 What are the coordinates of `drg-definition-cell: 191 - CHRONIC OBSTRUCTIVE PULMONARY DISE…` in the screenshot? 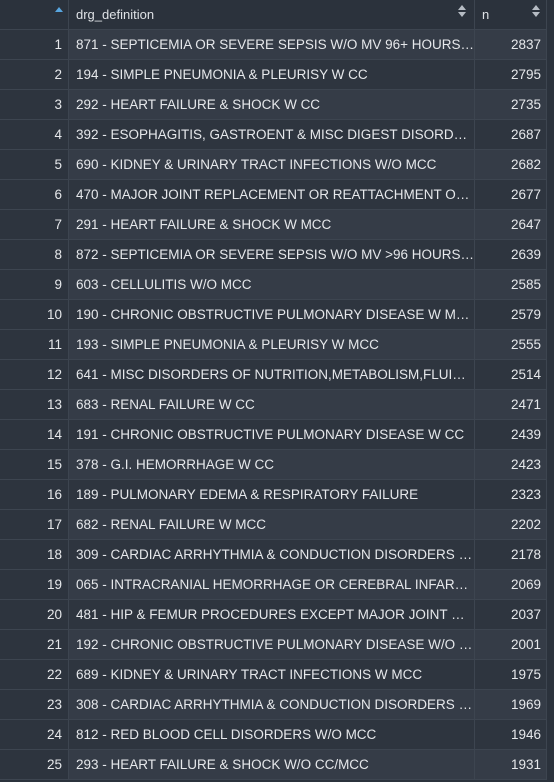 It's located at (272, 434).